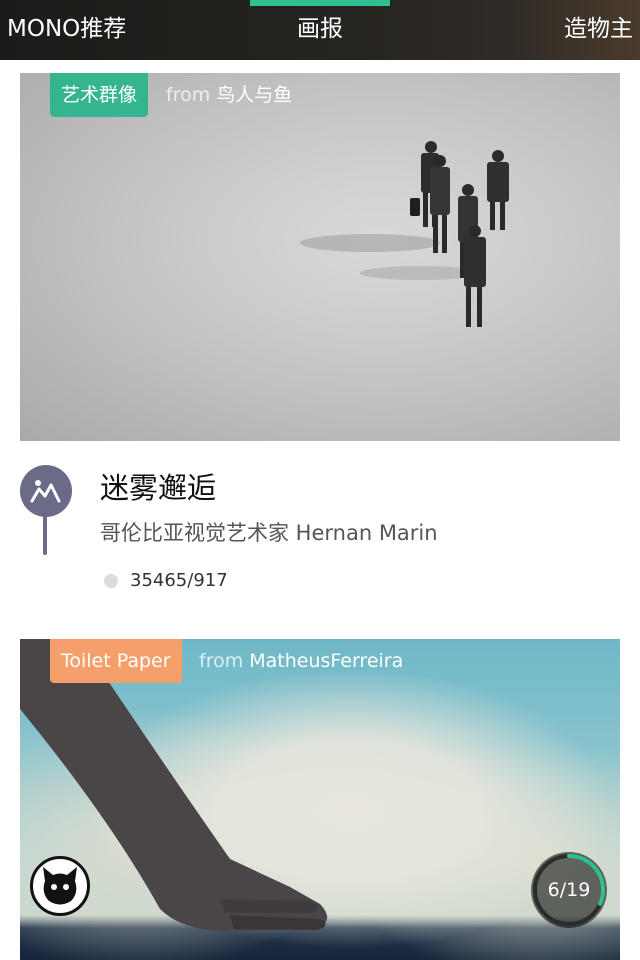 This screenshot has height=960, width=640. I want to click on mono-cat-avatar-icon, so click(60, 886).